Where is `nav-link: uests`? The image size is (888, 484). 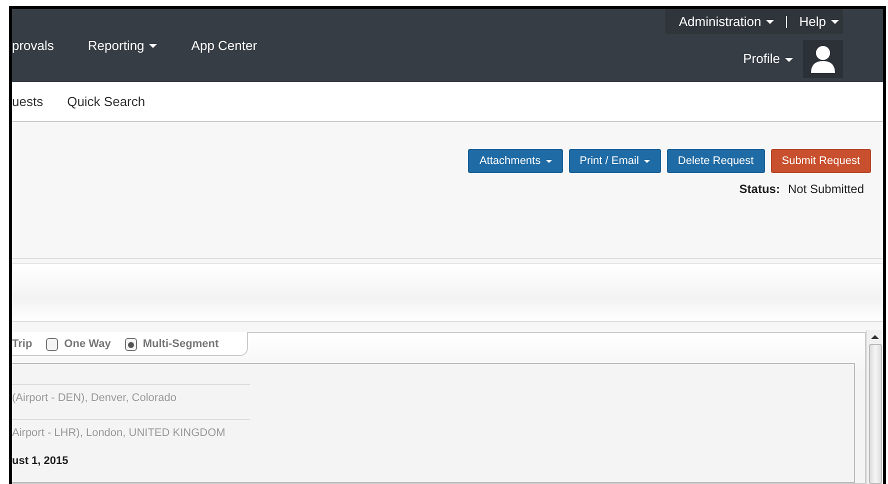 nav-link: uests is located at coordinates (28, 102).